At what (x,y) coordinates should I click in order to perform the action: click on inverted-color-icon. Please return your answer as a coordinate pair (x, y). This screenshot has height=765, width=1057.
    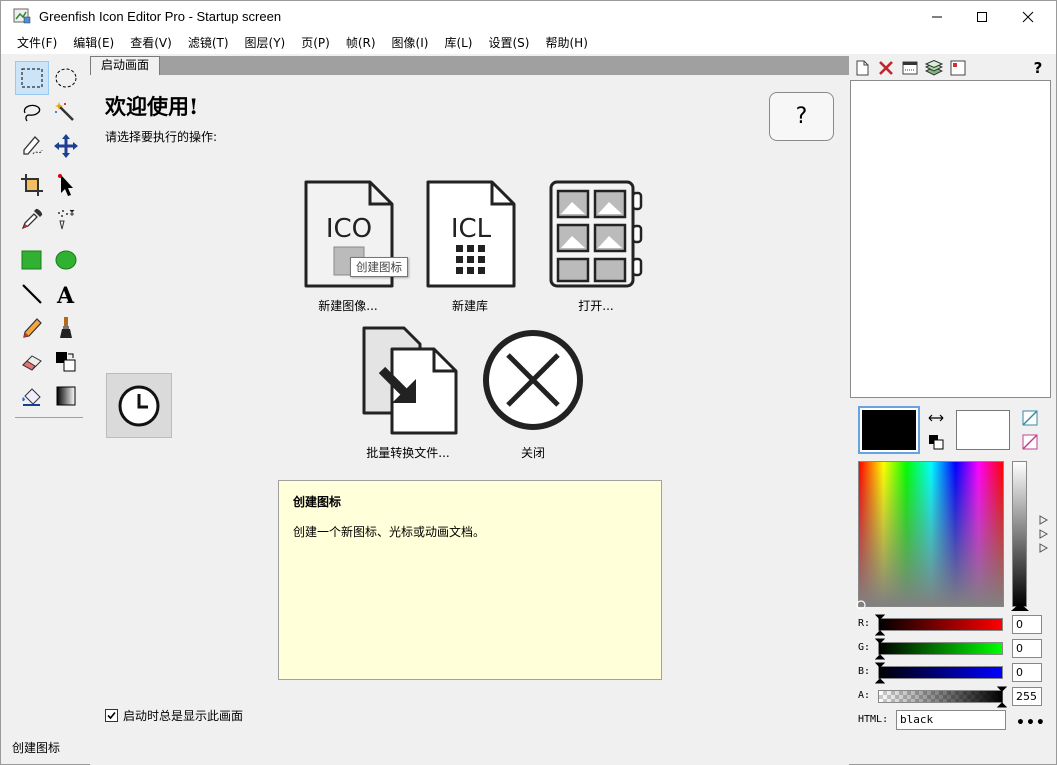
    Looking at the image, I should click on (1030, 442).